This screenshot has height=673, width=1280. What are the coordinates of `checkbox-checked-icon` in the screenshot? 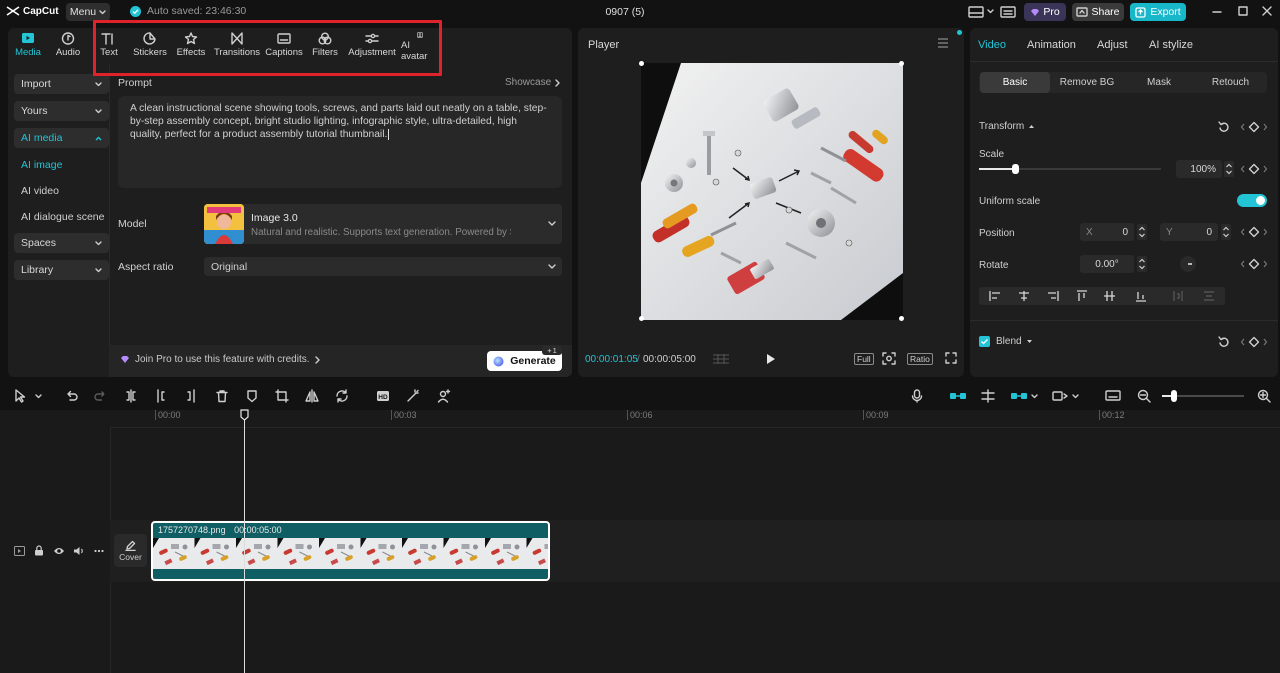 It's located at (984, 341).